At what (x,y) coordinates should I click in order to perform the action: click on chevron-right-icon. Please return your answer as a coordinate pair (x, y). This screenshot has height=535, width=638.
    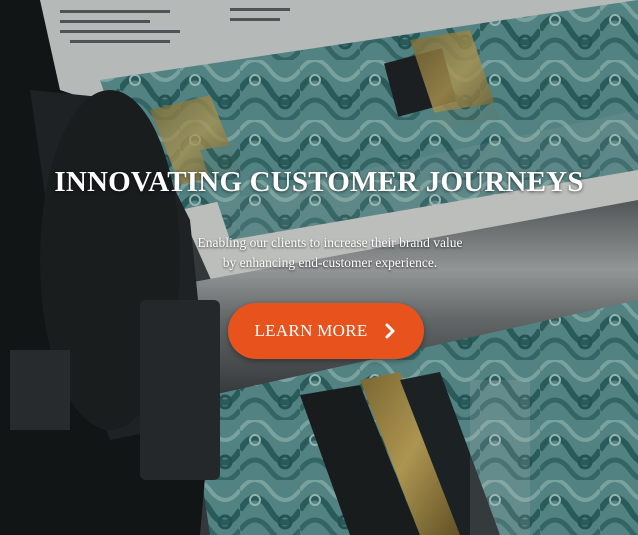
    Looking at the image, I should click on (390, 331).